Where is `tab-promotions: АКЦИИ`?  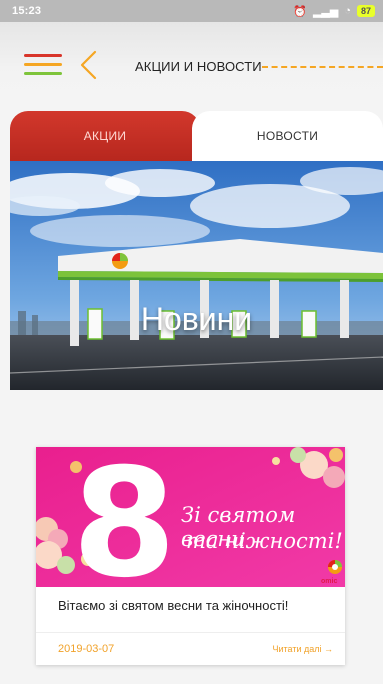
tab-promotions: АКЦИИ is located at coordinates (105, 136).